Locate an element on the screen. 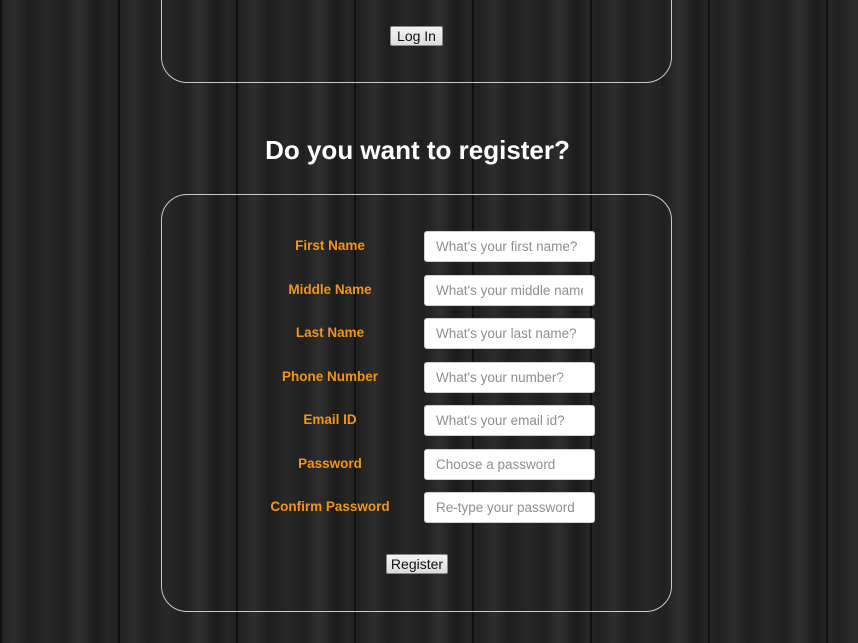 The height and width of the screenshot is (643, 858). password-input is located at coordinates (509, 464).